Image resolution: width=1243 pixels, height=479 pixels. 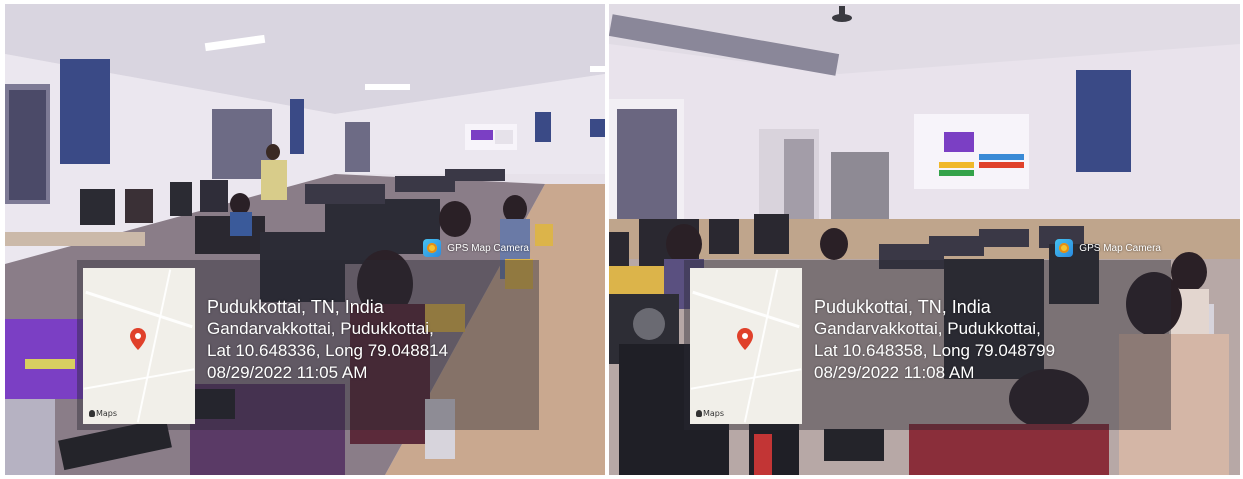 What do you see at coordinates (287, 372) in the screenshot?
I see `stamp-datetime: 08/29/2022 11:05 AM` at bounding box center [287, 372].